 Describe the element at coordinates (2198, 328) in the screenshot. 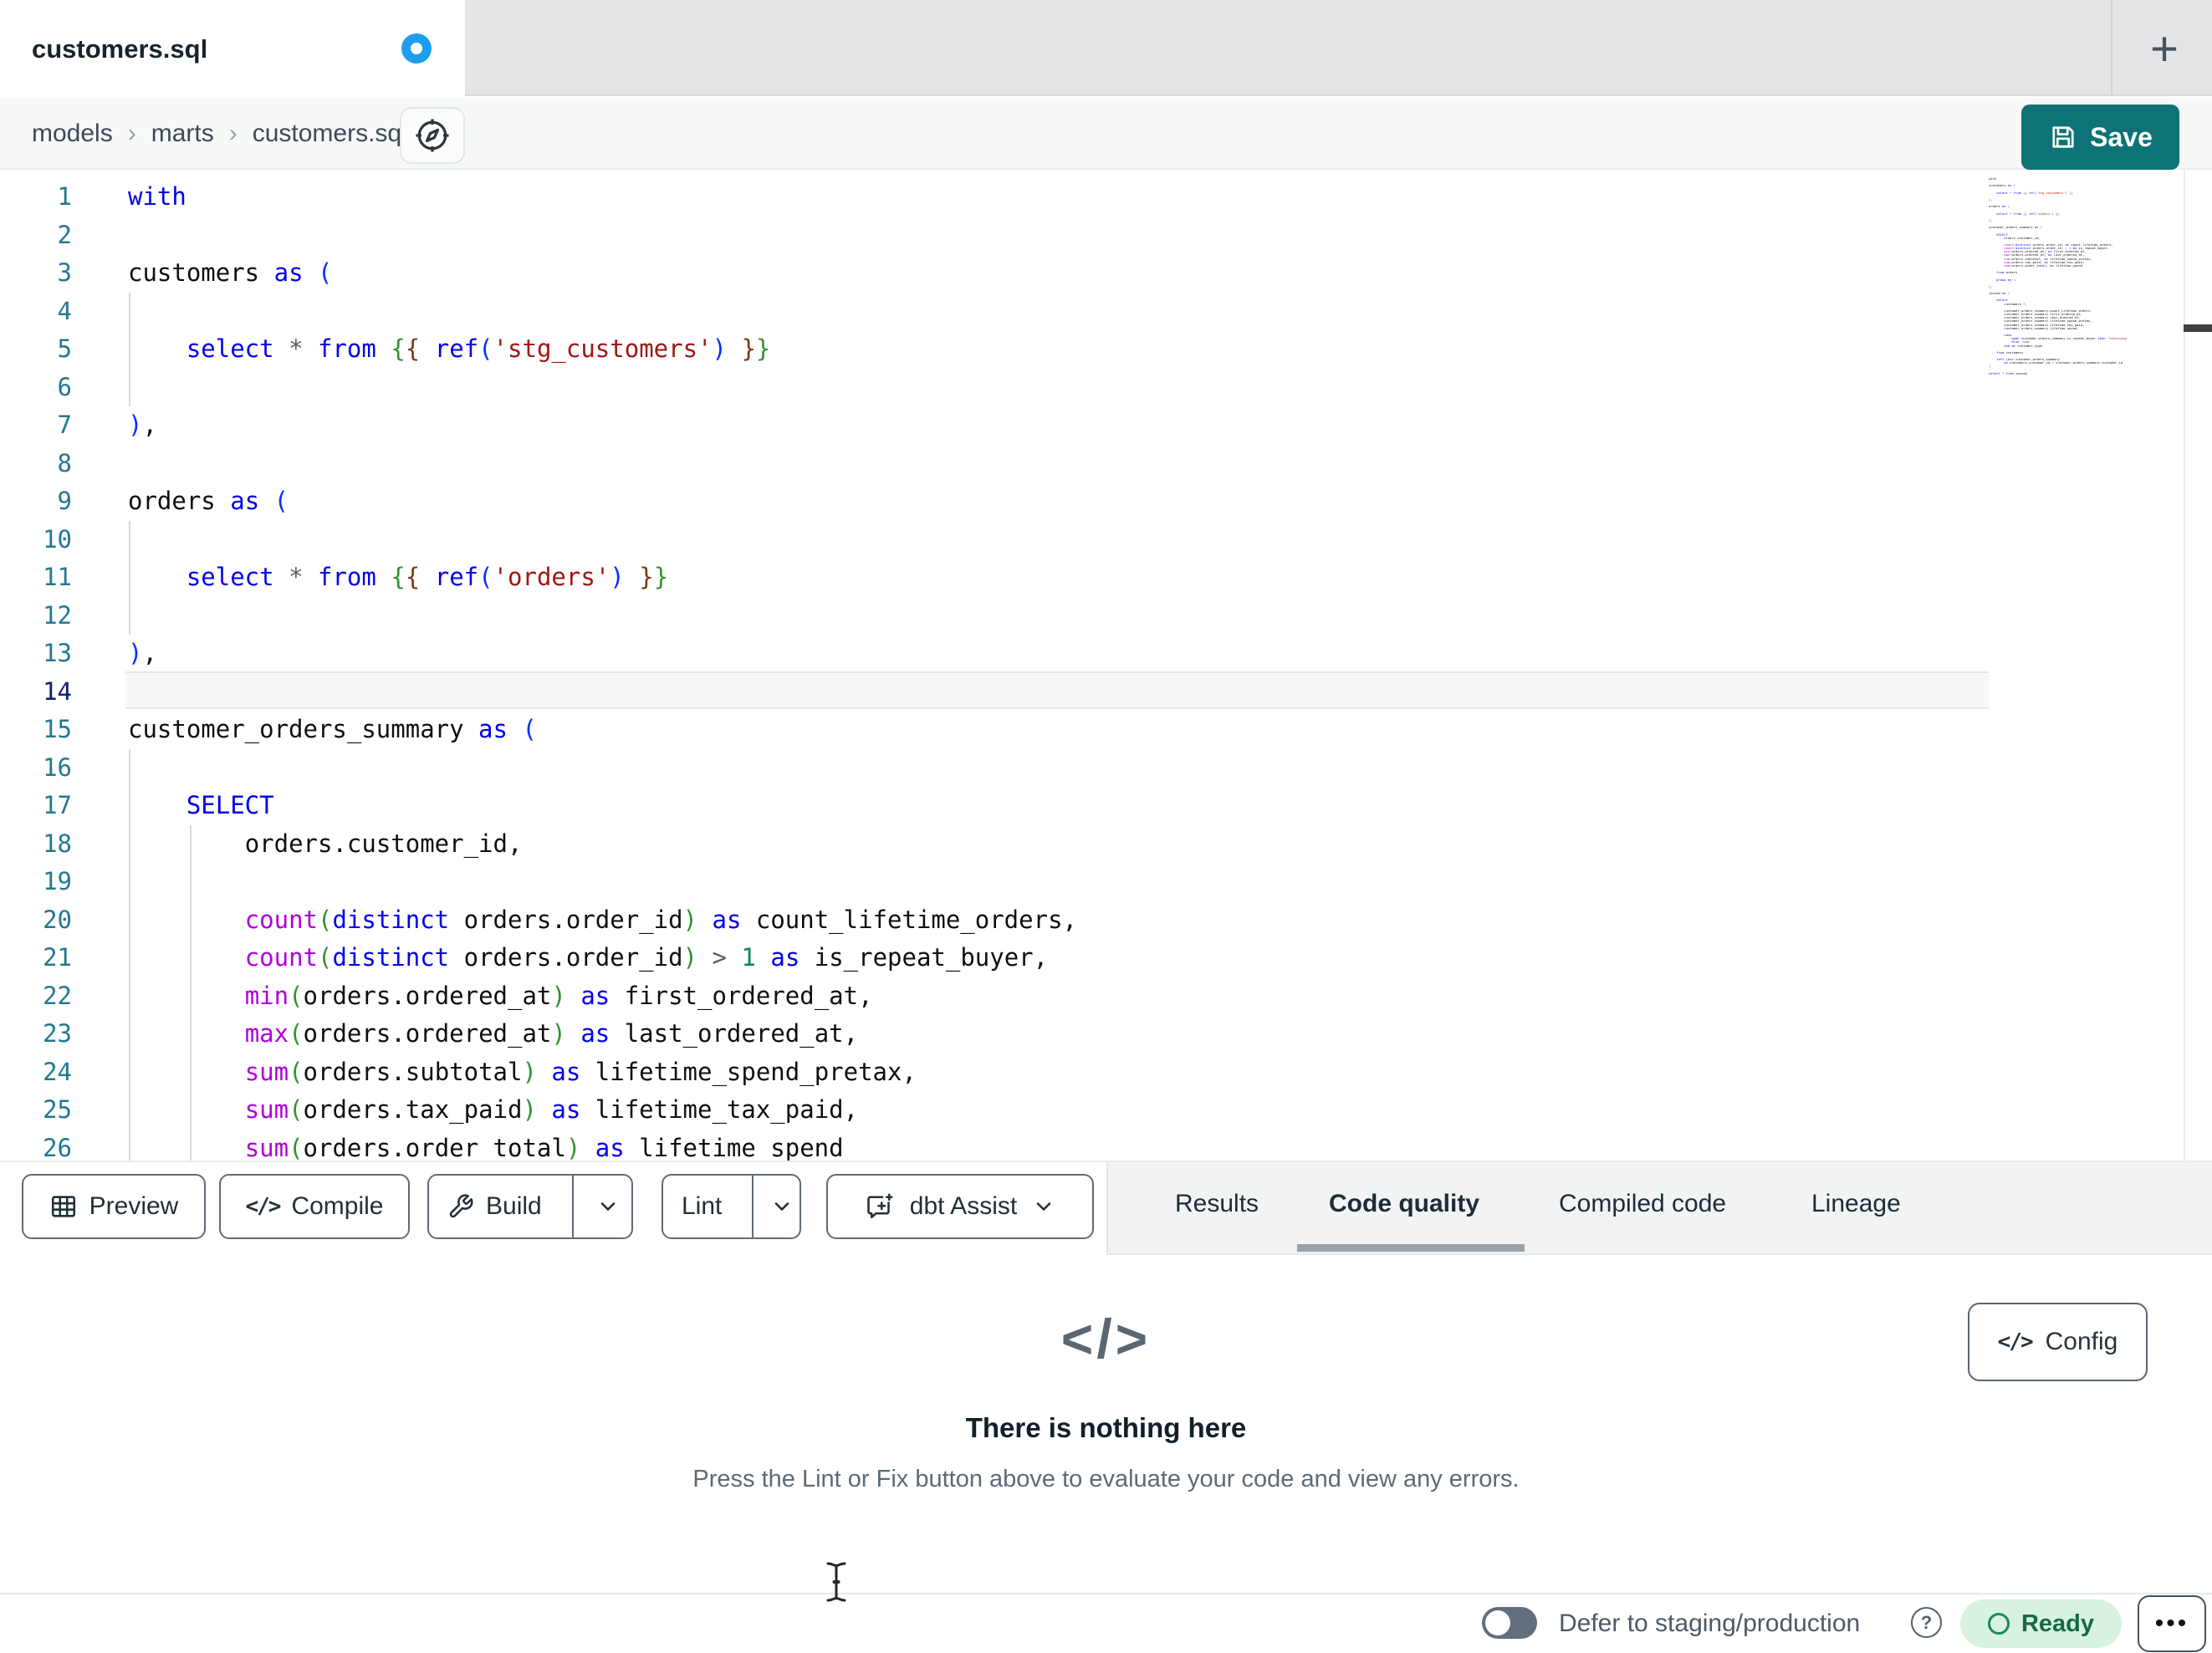

I see `overview-ruler-cursor-marker` at that location.